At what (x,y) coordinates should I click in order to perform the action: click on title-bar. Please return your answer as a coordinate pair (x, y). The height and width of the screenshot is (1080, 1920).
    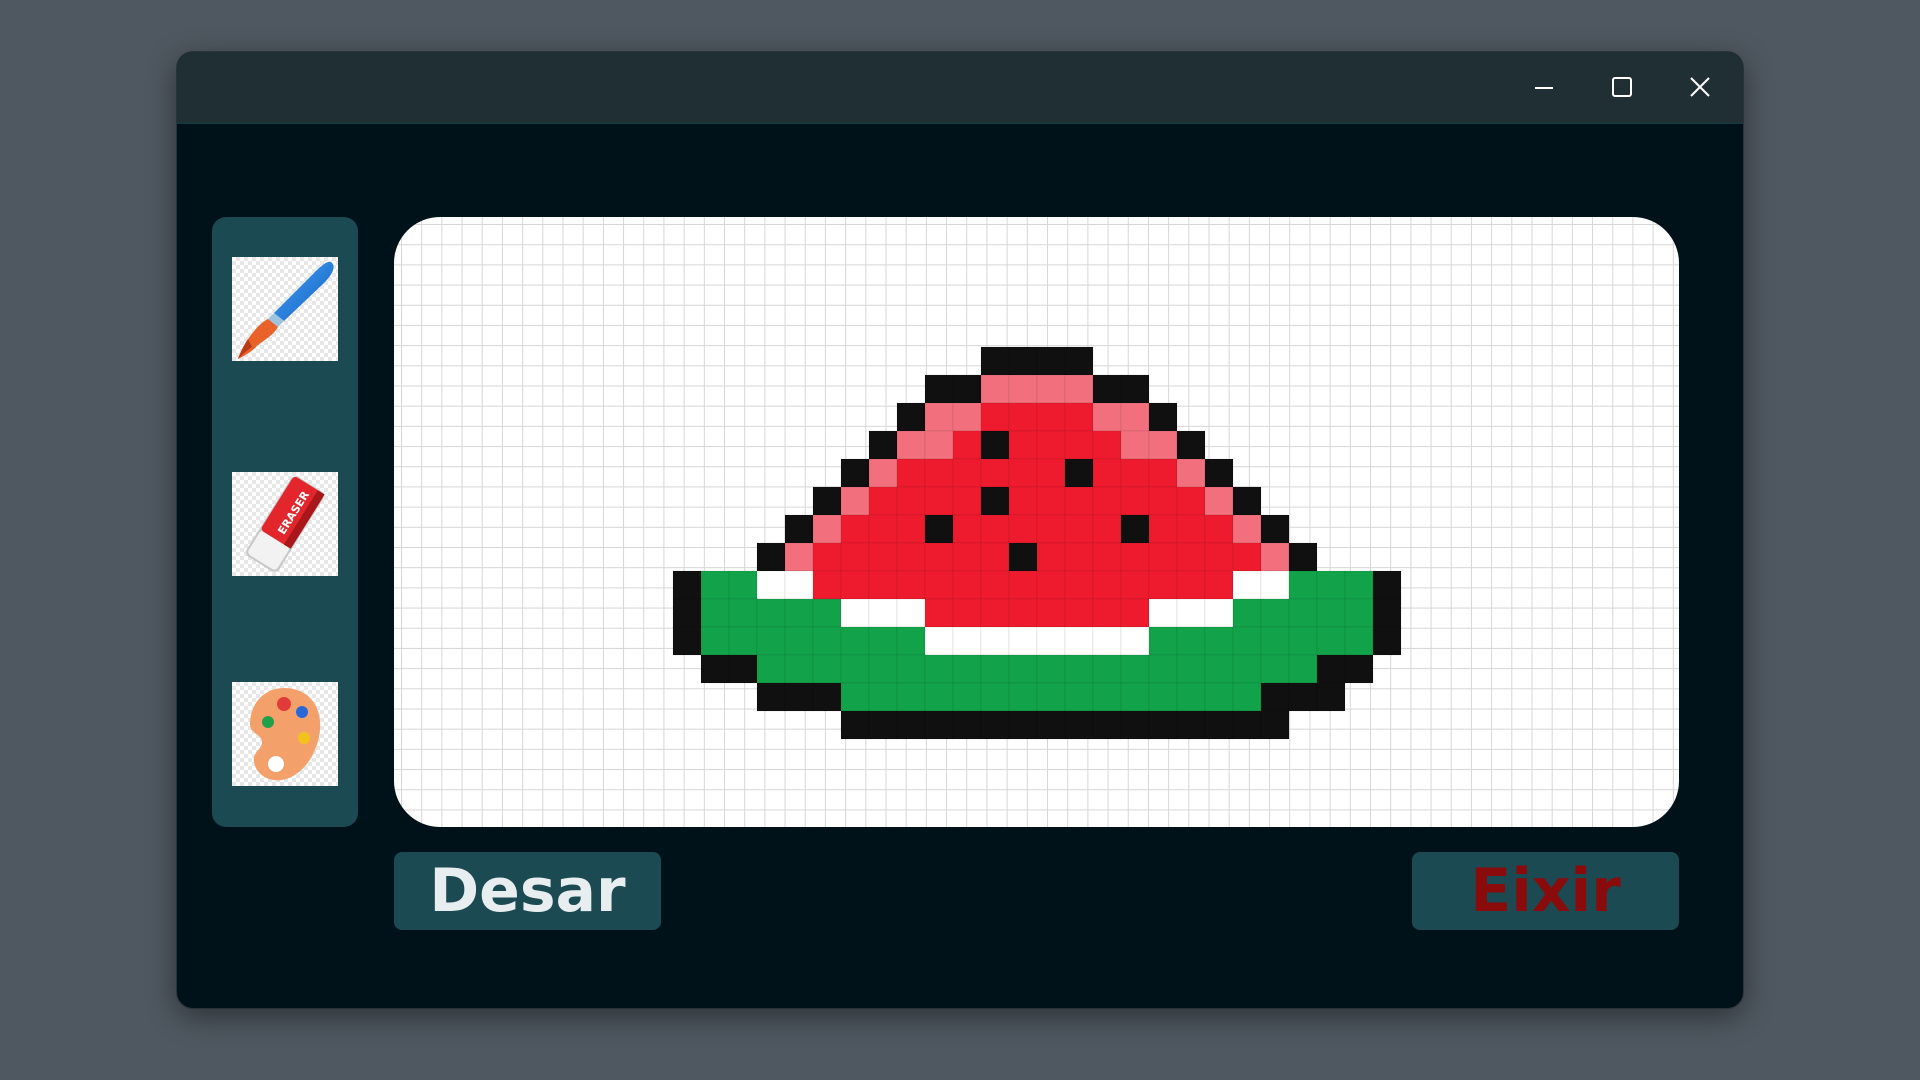
    Looking at the image, I should click on (960, 88).